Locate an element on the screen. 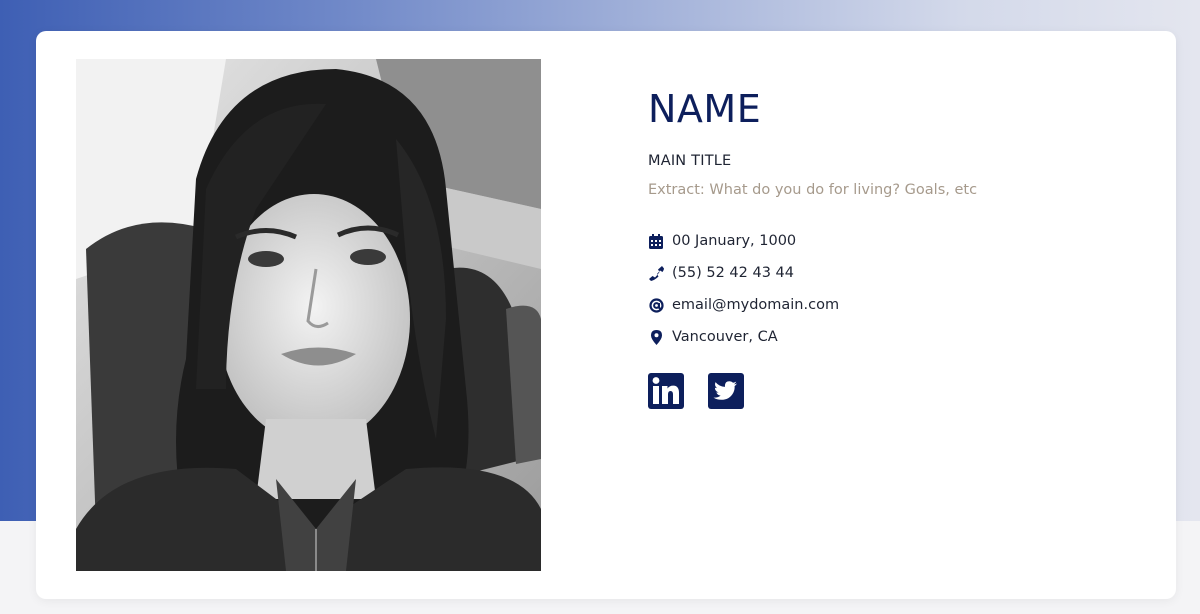 This screenshot has width=1200, height=614. detail-email: email@mydomain.com is located at coordinates (898, 305).